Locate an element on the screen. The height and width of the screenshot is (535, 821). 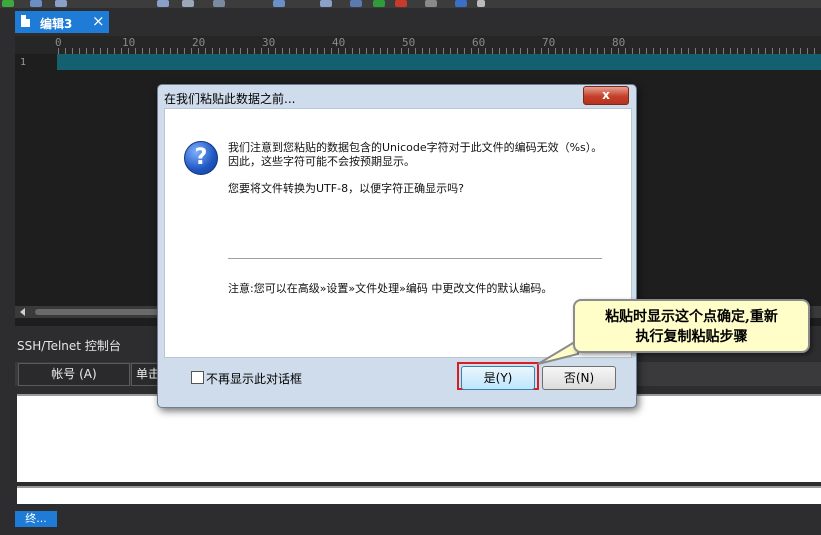
current-line-highlight is located at coordinates (439, 62).